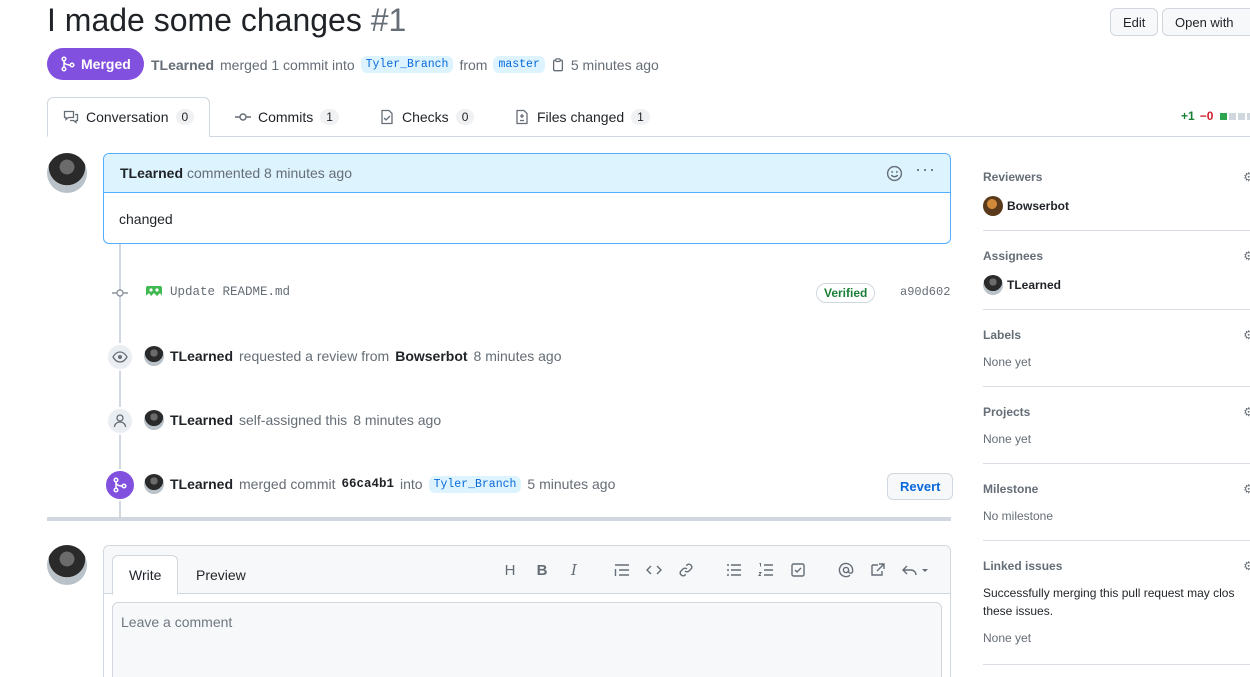 The image size is (1250, 677). Describe the element at coordinates (1116, 335) in the screenshot. I see `labels-title: Labels` at that location.